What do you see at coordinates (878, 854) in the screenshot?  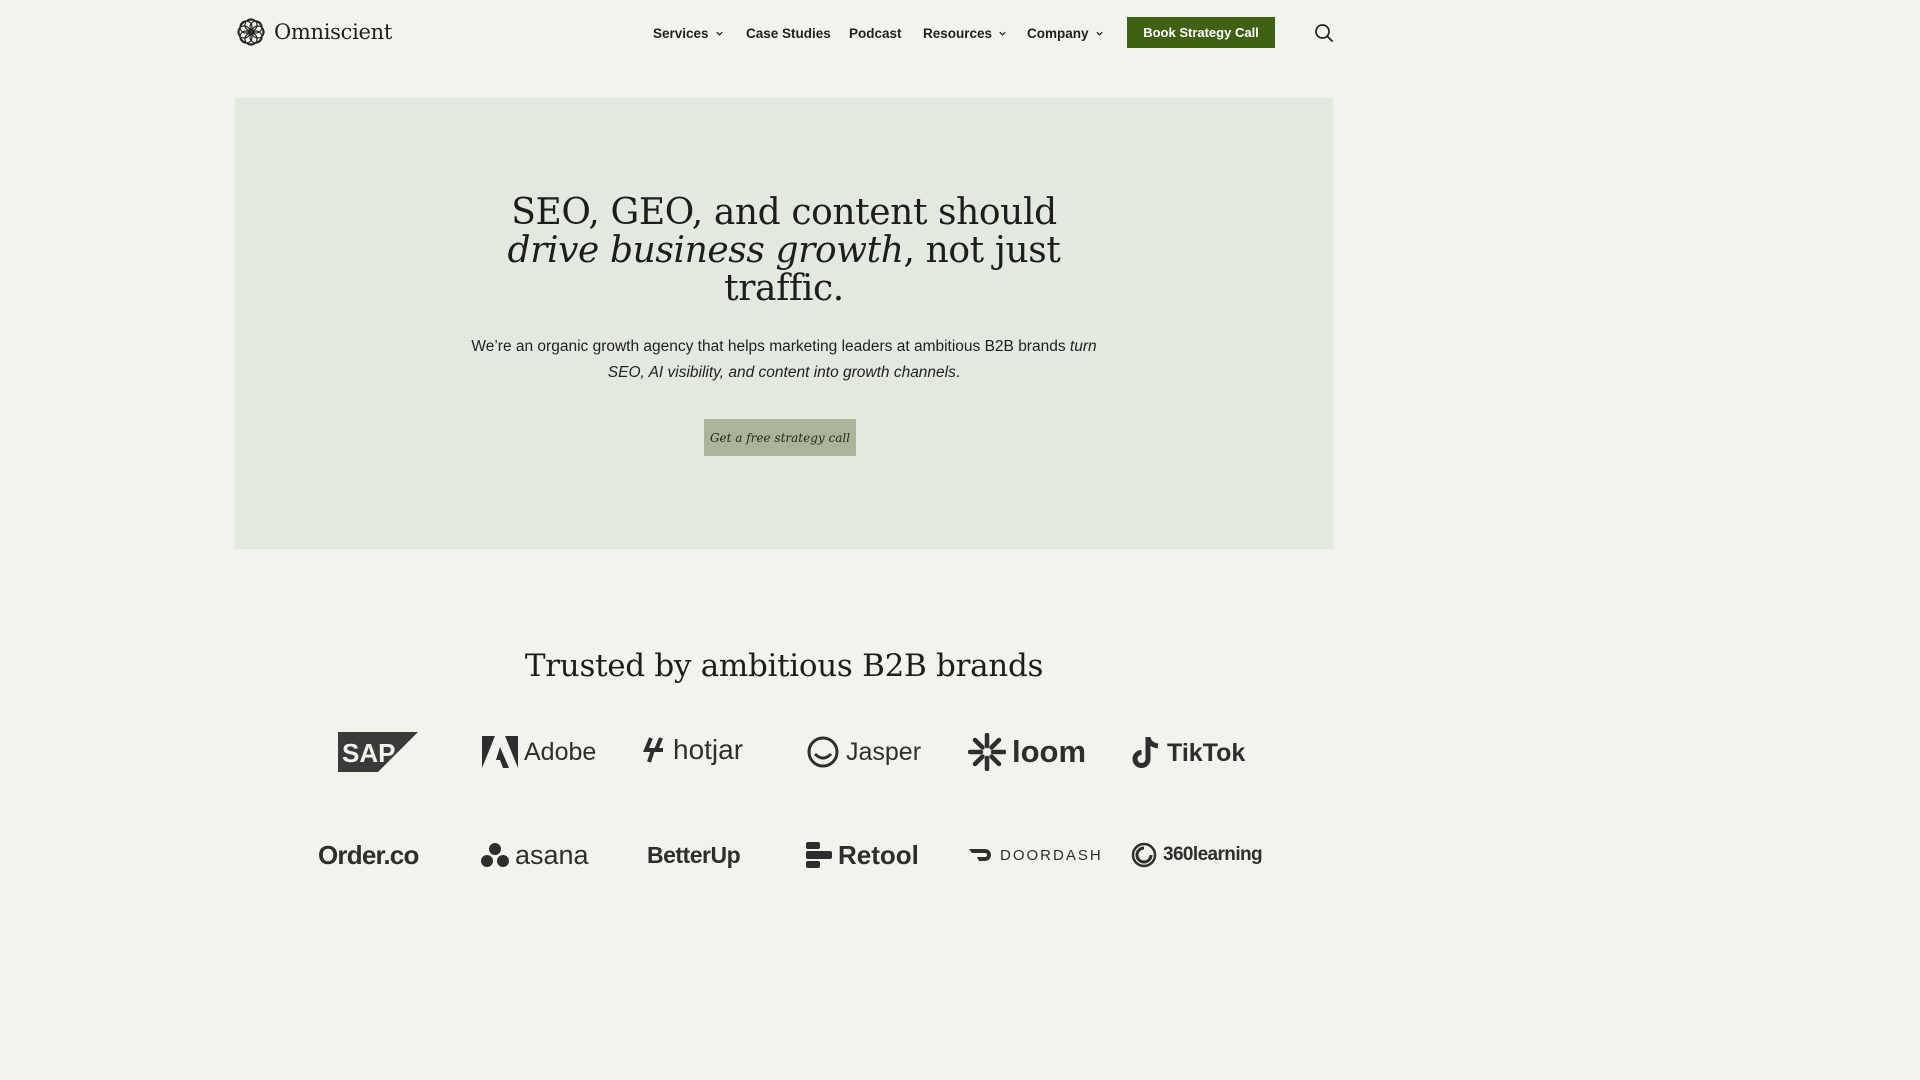 I see `retool-text: Retool` at bounding box center [878, 854].